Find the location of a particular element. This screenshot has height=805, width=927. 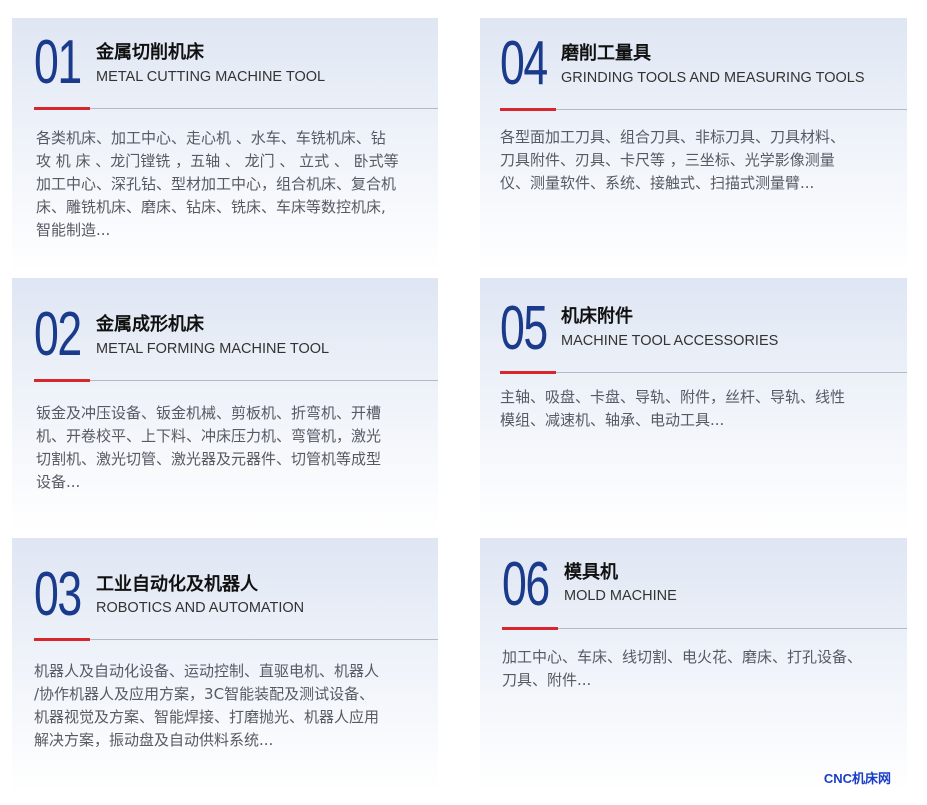

card-title-en: MOLD MACHINE is located at coordinates (620, 596).